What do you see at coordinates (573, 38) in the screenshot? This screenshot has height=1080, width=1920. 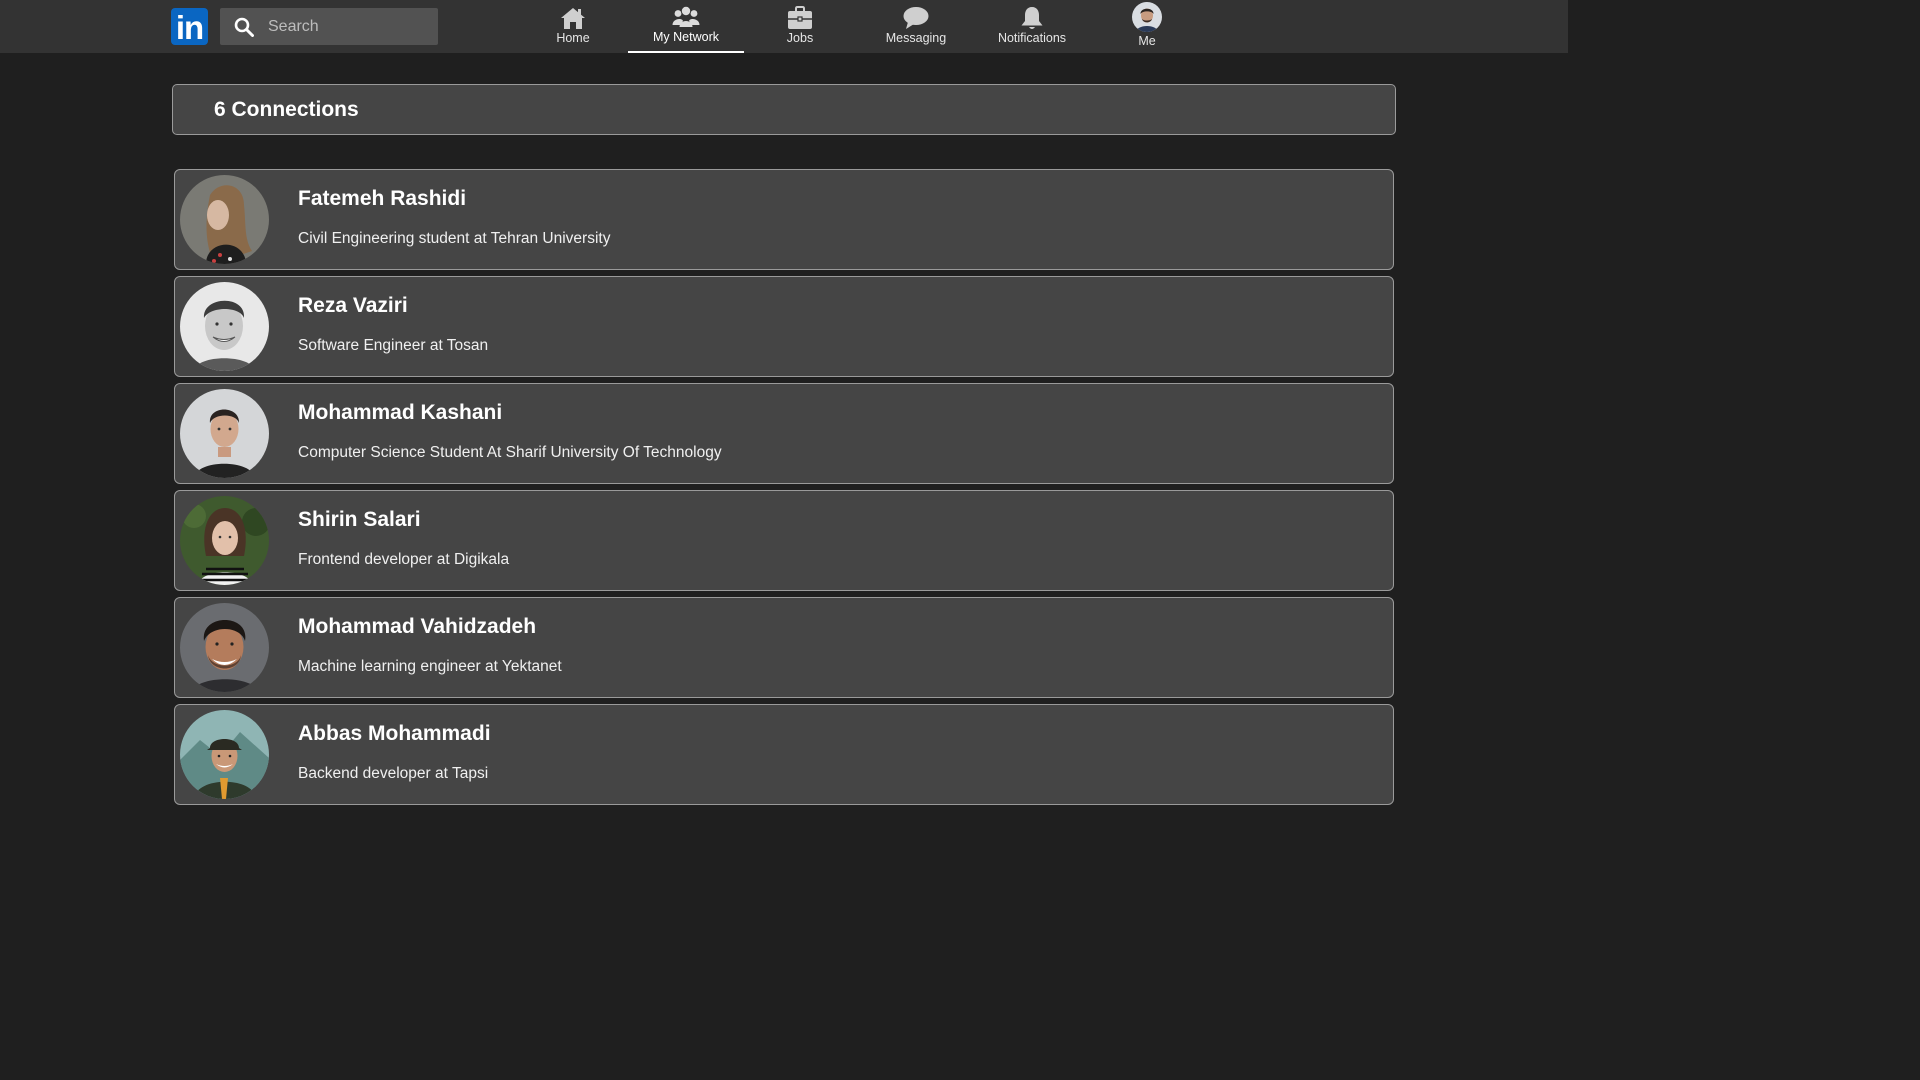 I see `nav-label-home: Home` at bounding box center [573, 38].